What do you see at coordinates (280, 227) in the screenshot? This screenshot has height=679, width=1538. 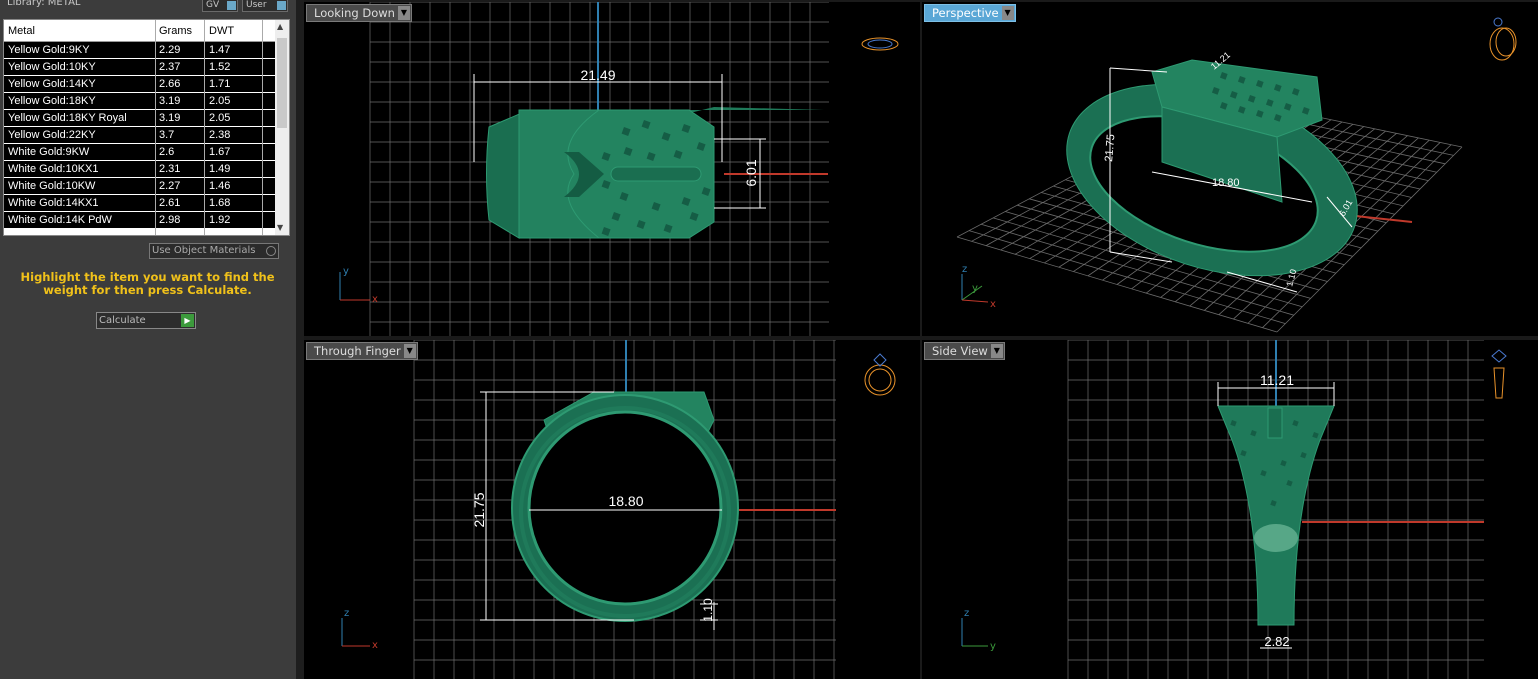 I see `scroll-down-icon: ▼` at bounding box center [280, 227].